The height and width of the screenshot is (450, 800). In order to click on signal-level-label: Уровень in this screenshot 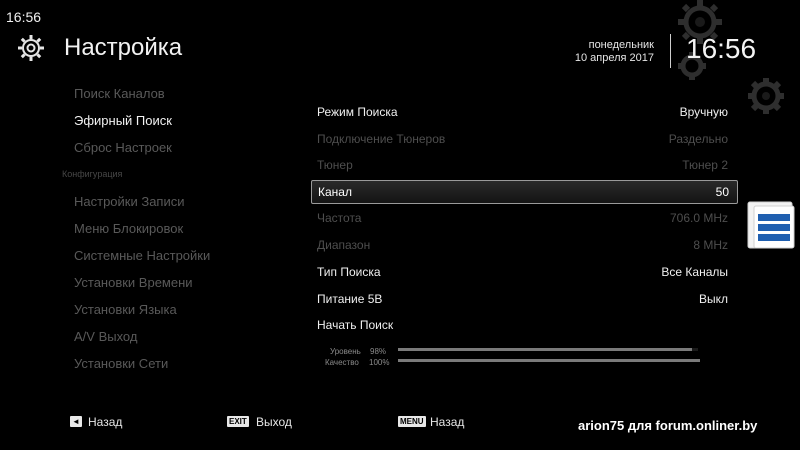, I will do `click(345, 351)`.